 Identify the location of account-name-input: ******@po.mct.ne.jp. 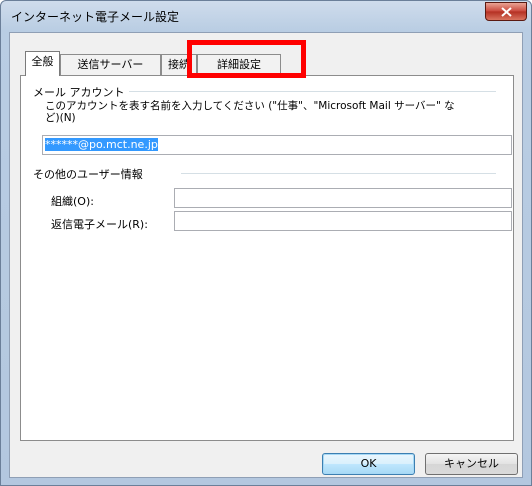
(277, 145).